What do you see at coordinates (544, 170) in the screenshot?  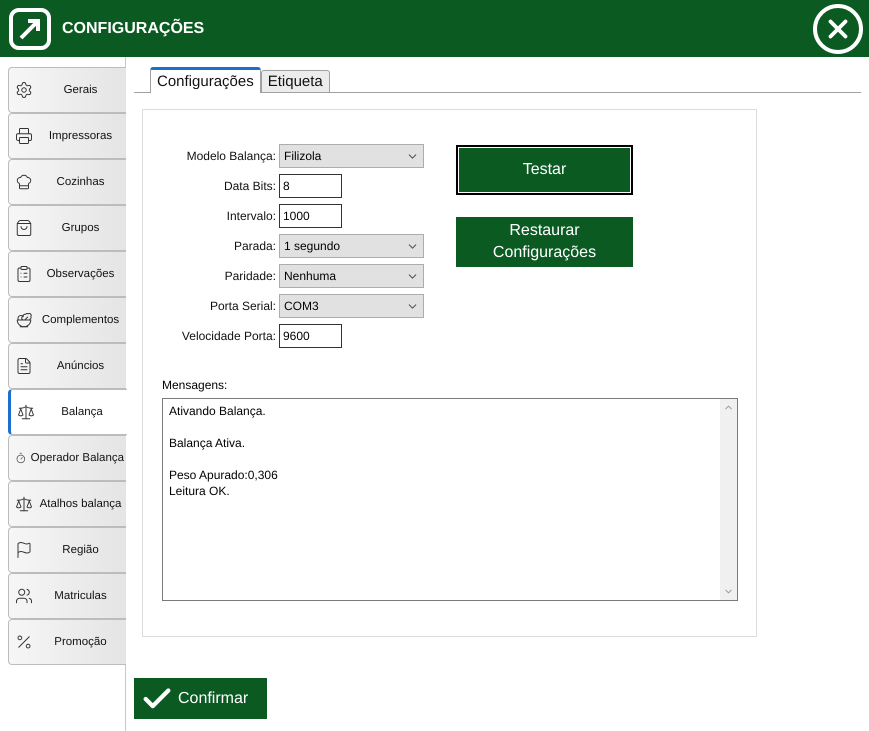 I see `action-button: Testar` at bounding box center [544, 170].